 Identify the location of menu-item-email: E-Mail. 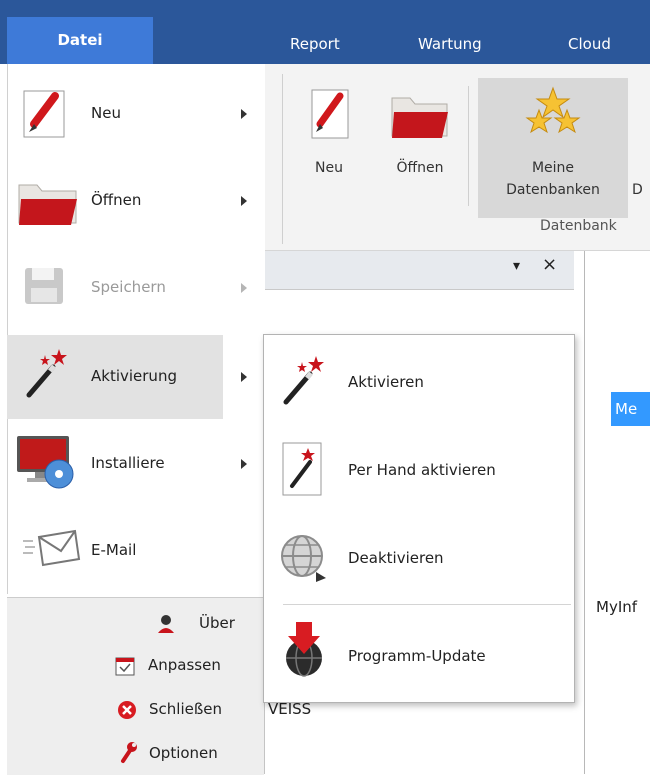
(135, 551).